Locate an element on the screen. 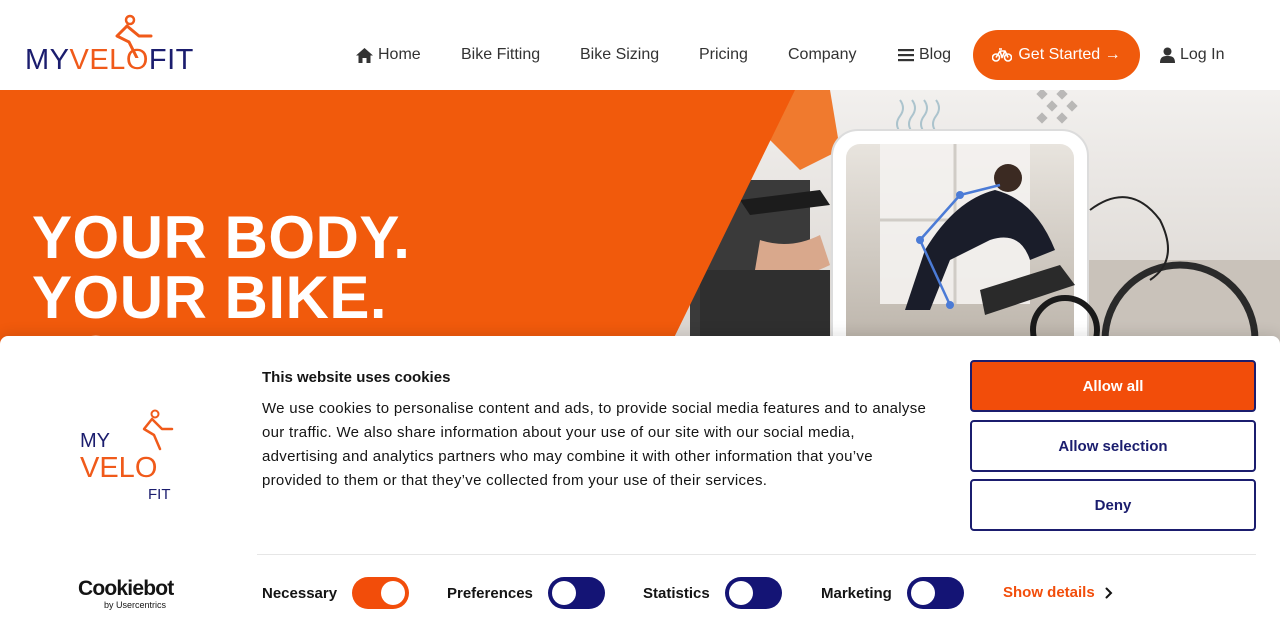  cookie-title: This website uses cookies is located at coordinates (356, 377).